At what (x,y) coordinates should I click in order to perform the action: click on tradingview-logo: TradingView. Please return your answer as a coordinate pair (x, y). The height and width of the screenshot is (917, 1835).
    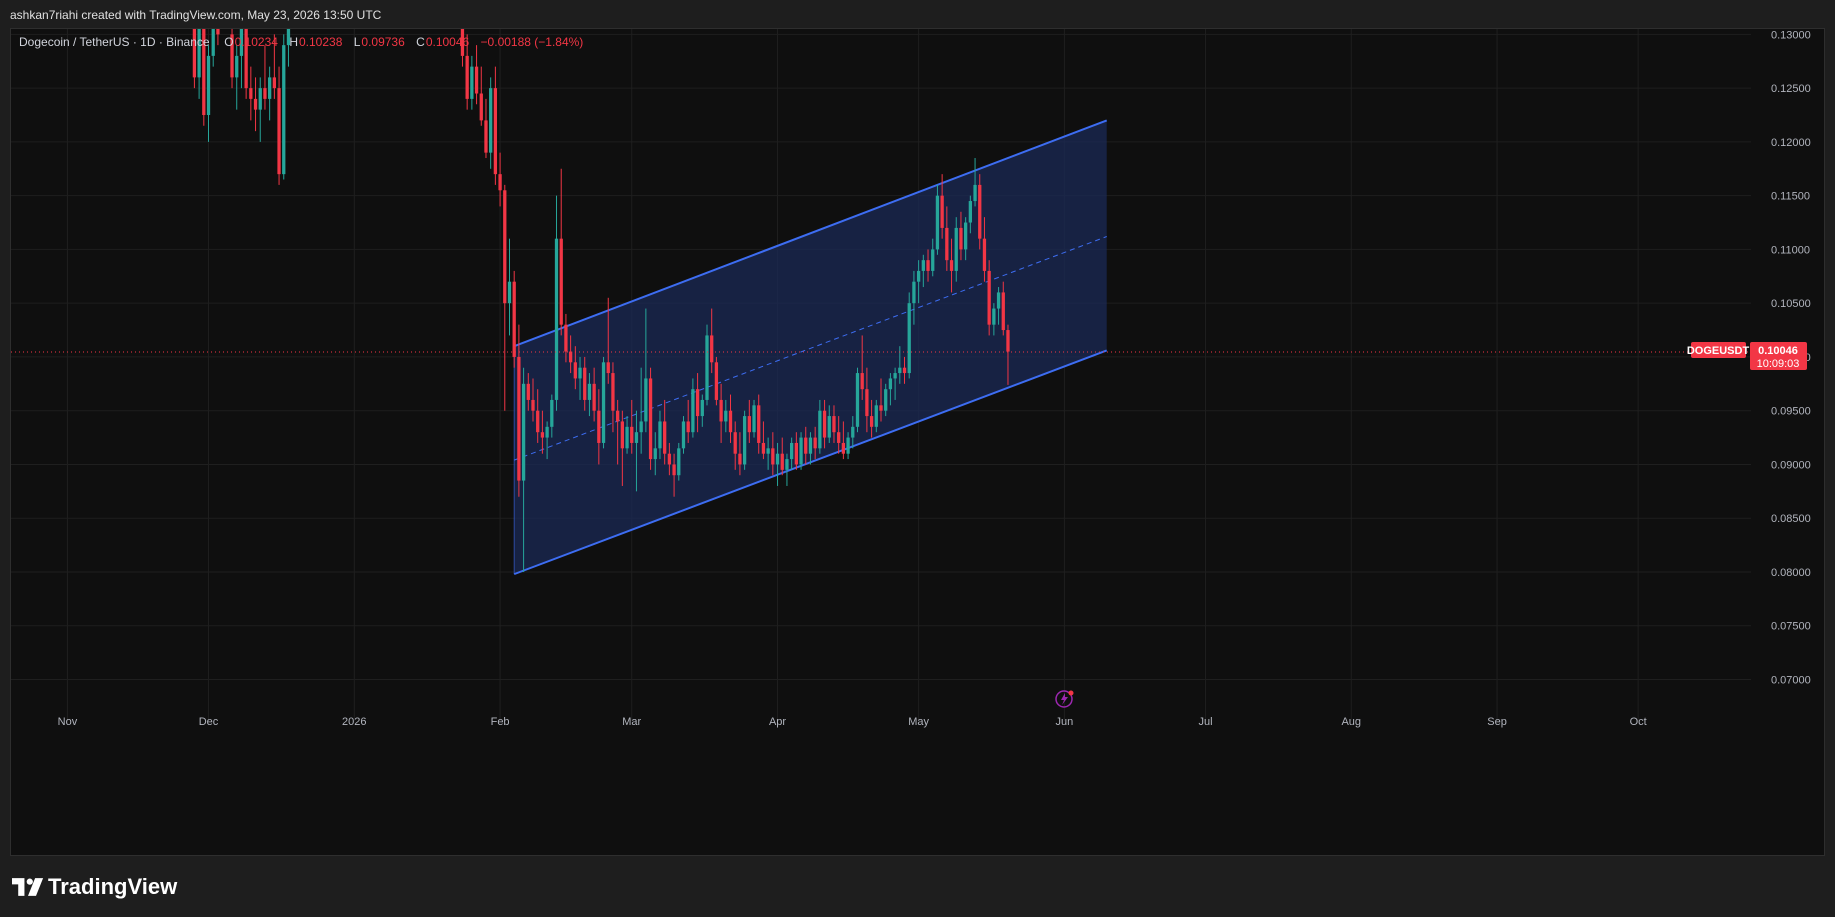
    Looking at the image, I should click on (94, 887).